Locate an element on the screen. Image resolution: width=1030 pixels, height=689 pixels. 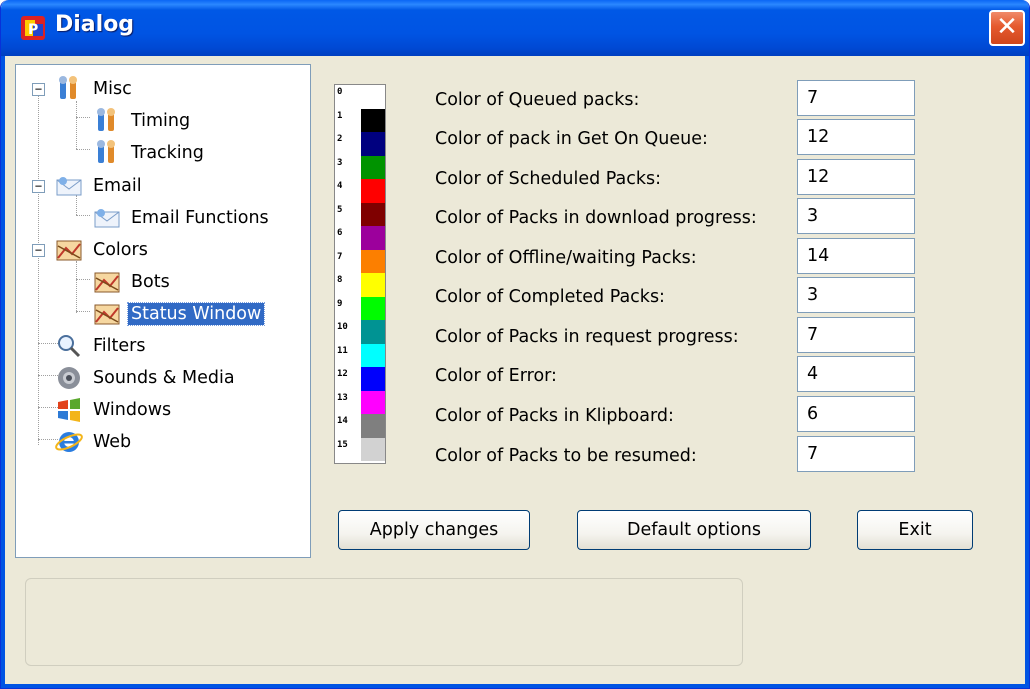
palette-entry: 9 is located at coordinates (360, 308).